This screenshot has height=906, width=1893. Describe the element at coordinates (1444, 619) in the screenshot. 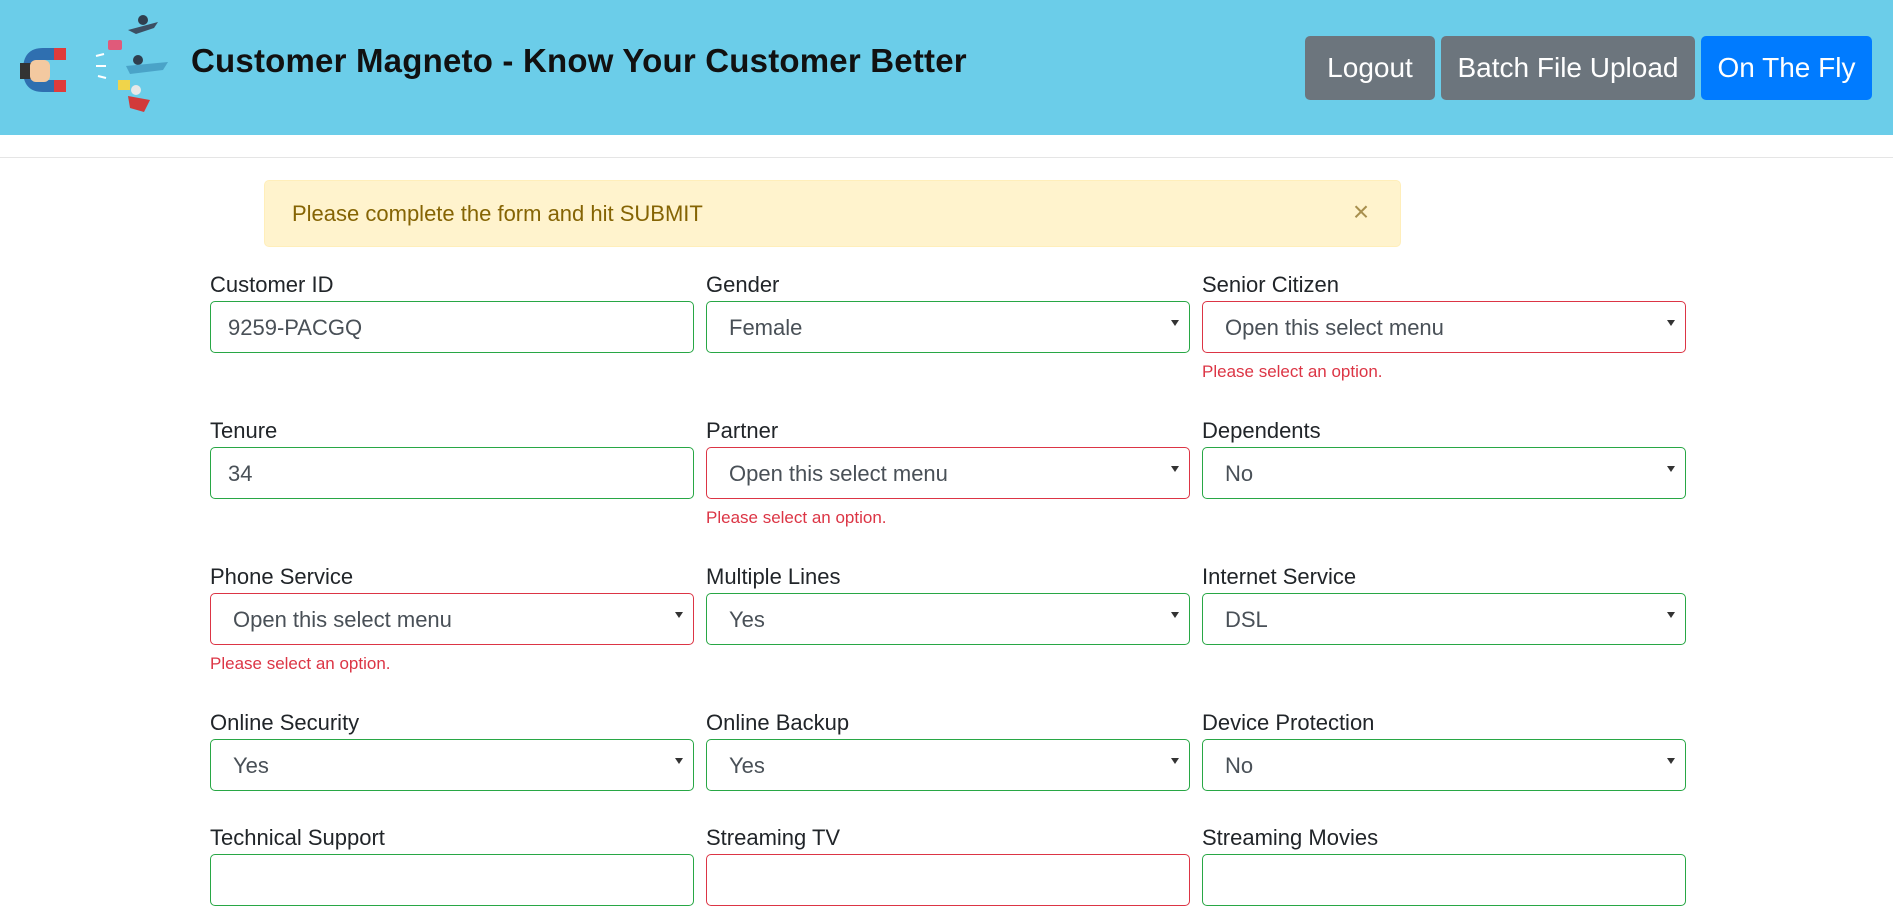

I see `internet-service-select: DSL` at that location.